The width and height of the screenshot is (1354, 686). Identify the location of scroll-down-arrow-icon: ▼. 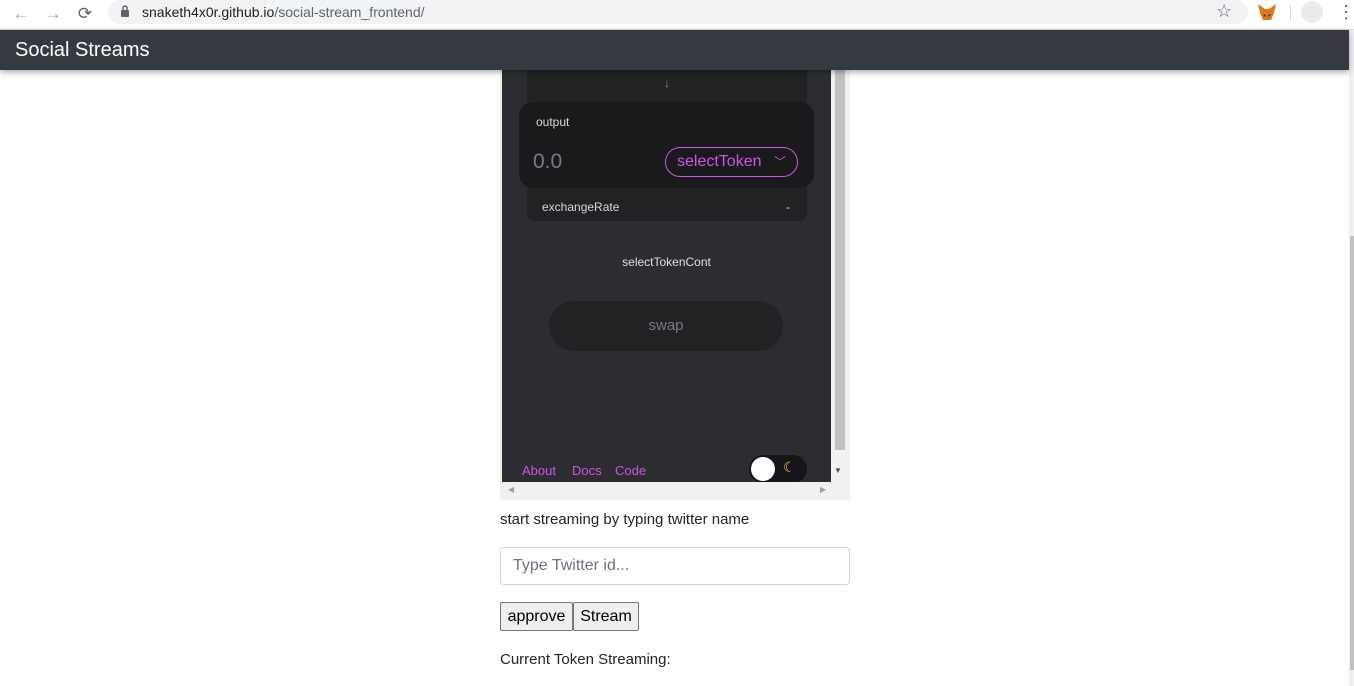
(838, 470).